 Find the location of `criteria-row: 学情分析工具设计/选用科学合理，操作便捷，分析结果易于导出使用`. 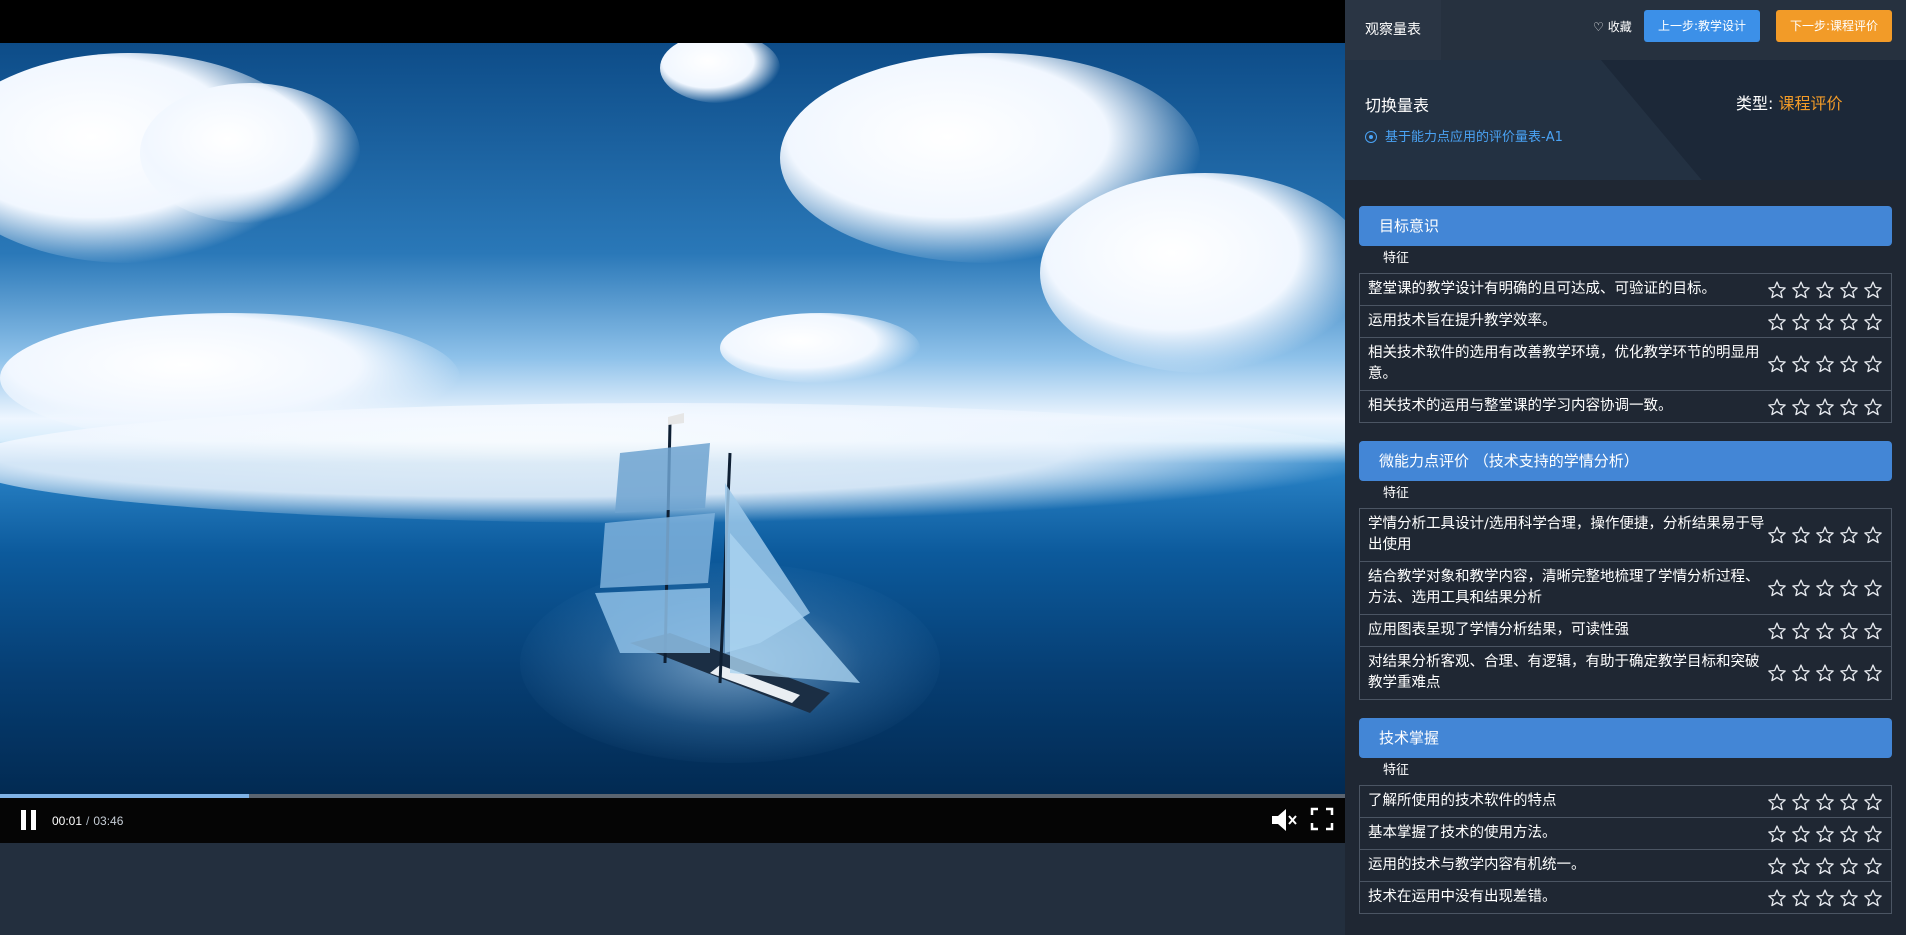

criteria-row: 学情分析工具设计/选用科学合理，操作便捷，分析结果易于导出使用 is located at coordinates (1625, 535).